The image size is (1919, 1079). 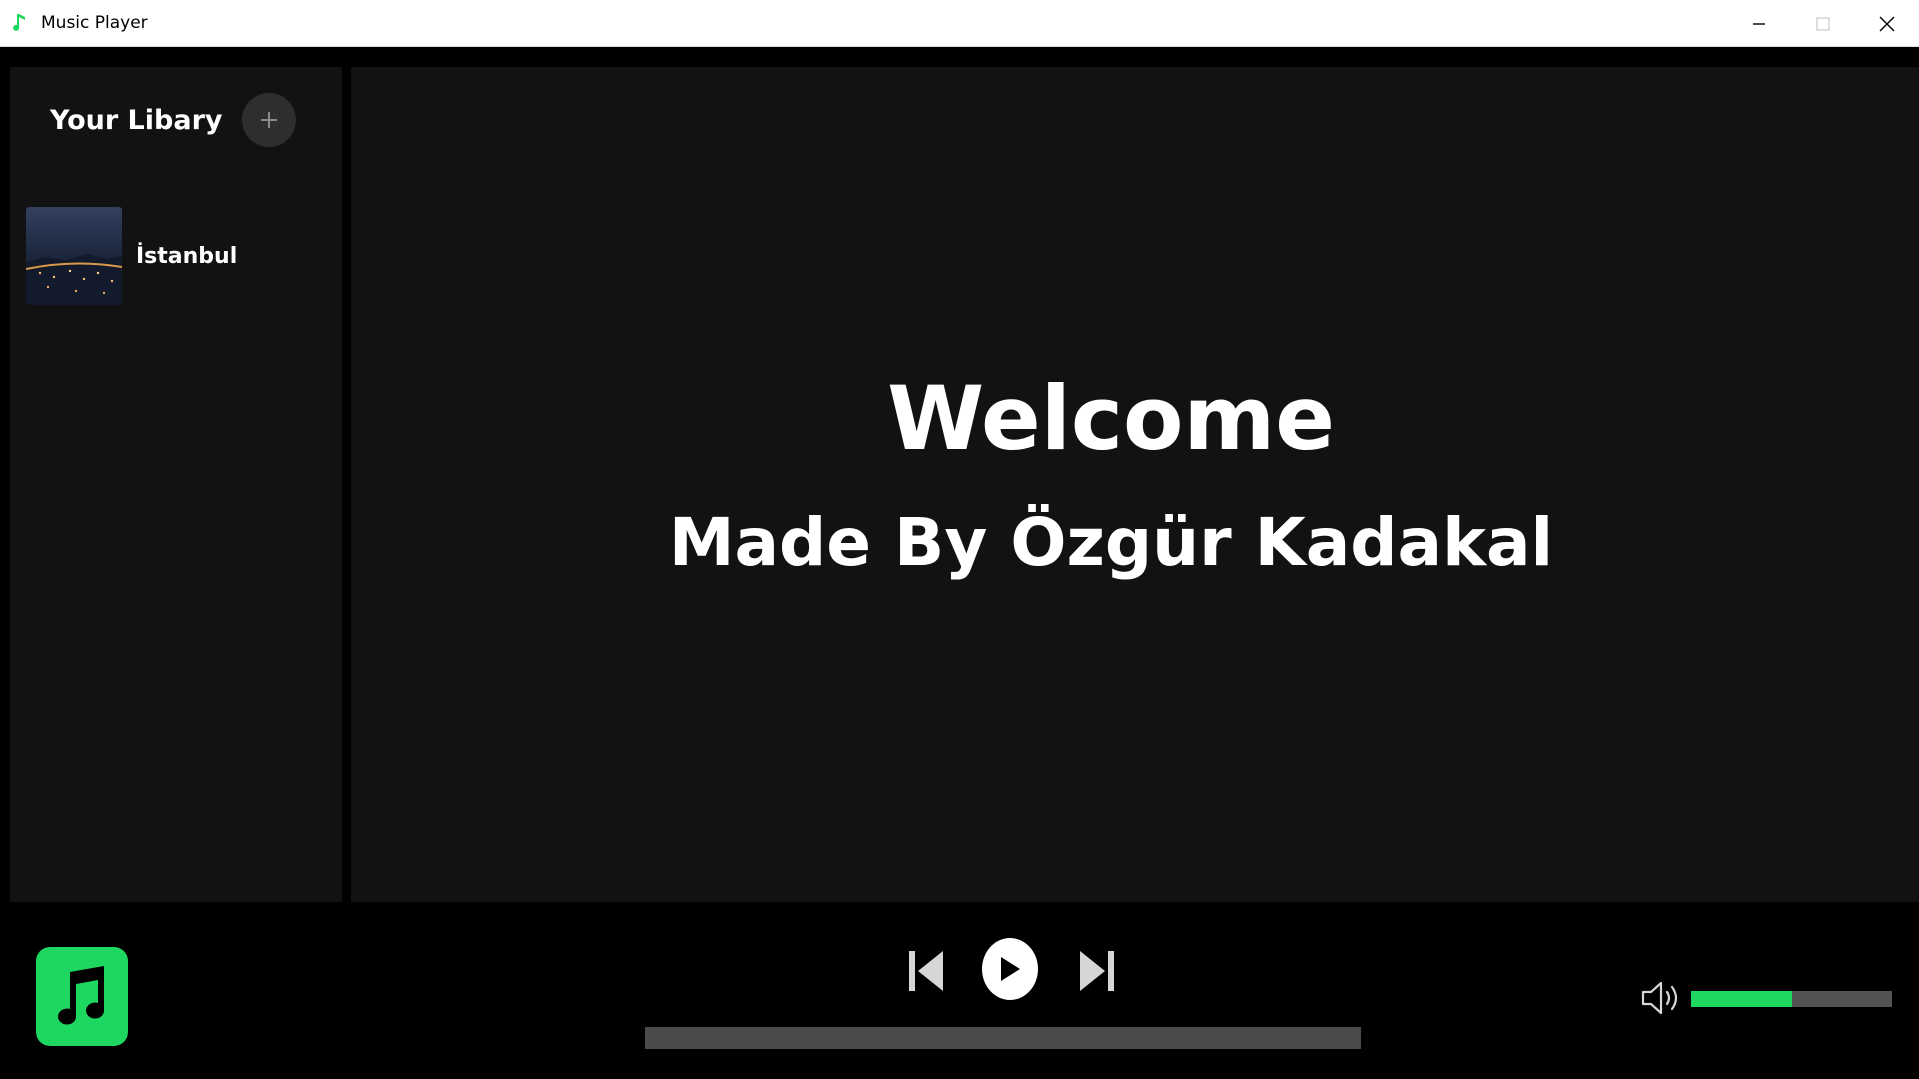 I want to click on add-song-button, so click(x=269, y=120).